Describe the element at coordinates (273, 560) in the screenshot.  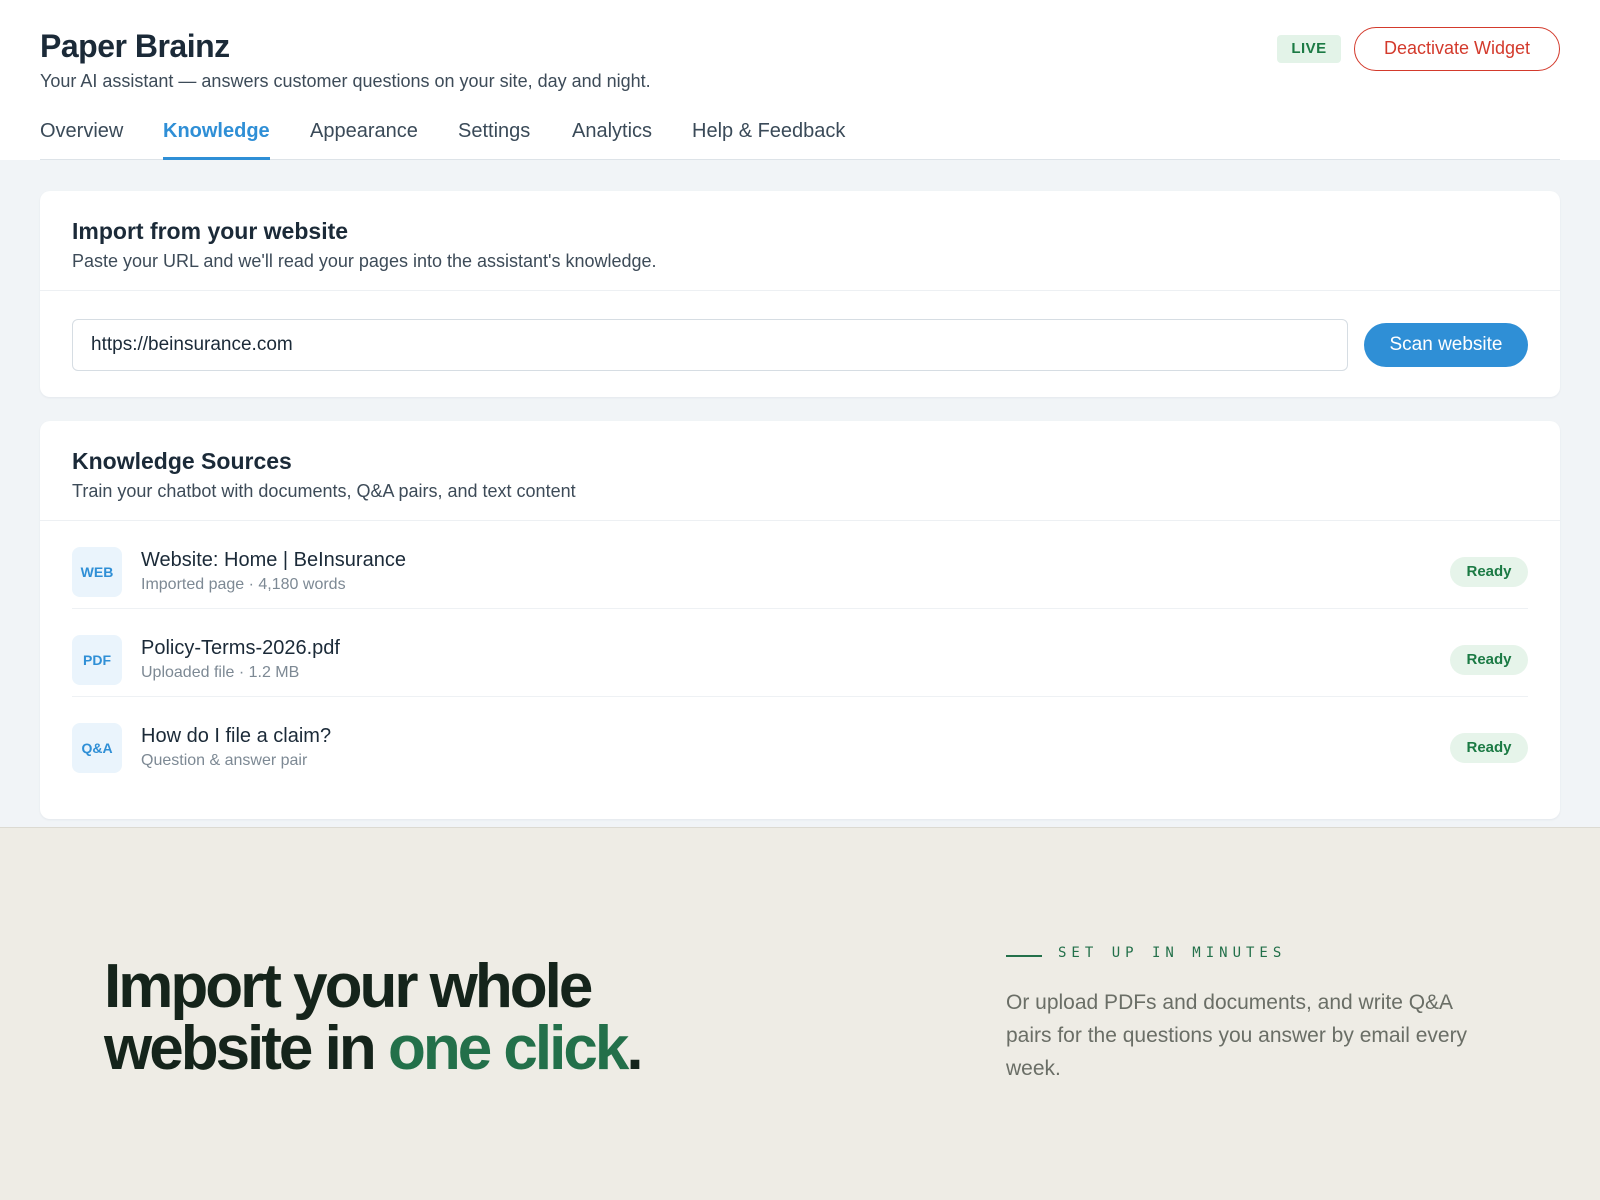
I see `source-name: Website: Home | BeInsurance` at that location.